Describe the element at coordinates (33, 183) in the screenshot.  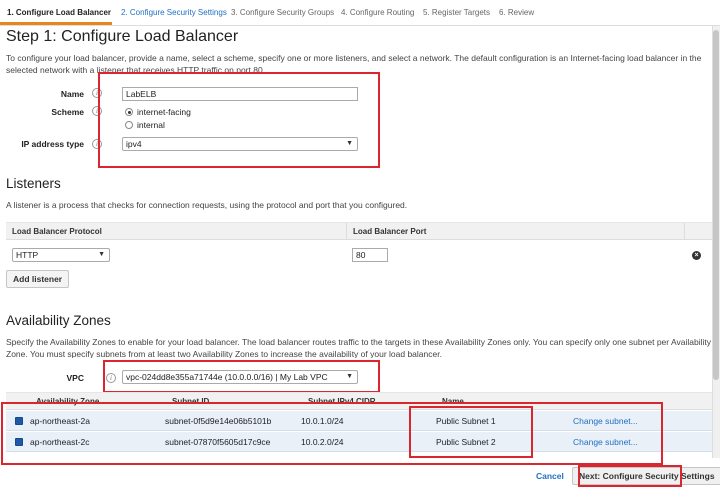
I see `listeners-title: Listeners` at that location.